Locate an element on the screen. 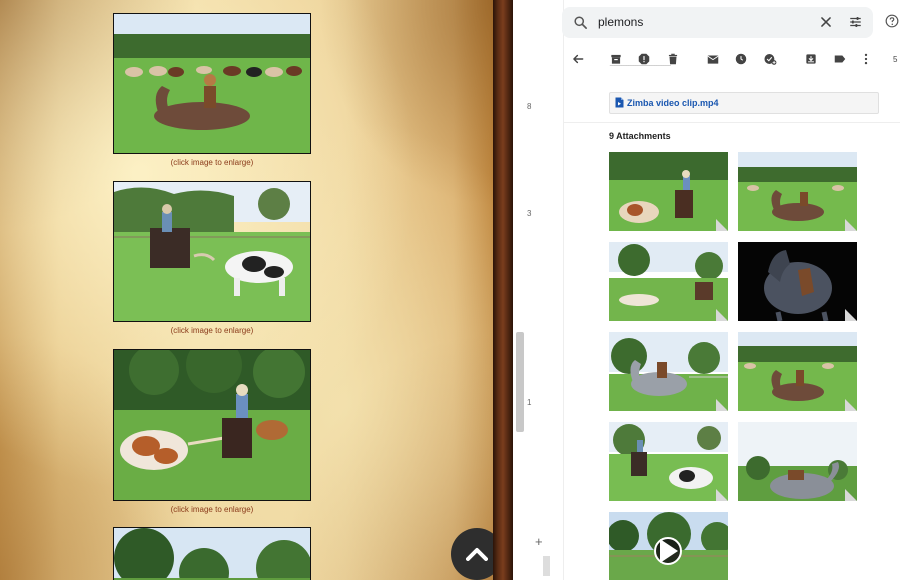 Image resolution: width=900 pixels, height=580 pixels. report-spam-icon is located at coordinates (644, 59).